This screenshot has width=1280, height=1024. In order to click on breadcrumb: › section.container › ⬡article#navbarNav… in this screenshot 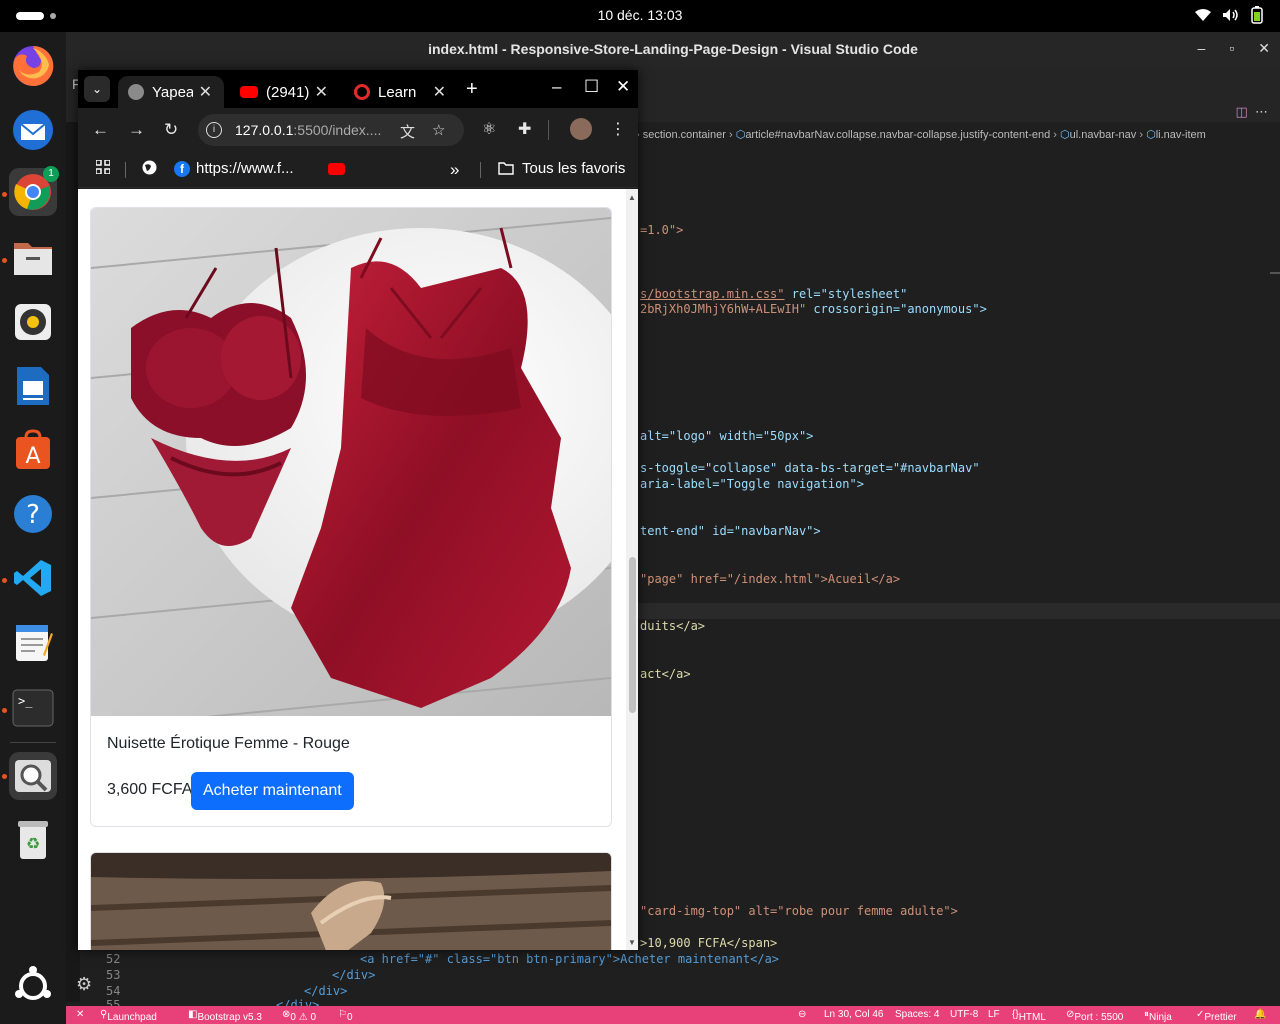, I will do `click(921, 134)`.